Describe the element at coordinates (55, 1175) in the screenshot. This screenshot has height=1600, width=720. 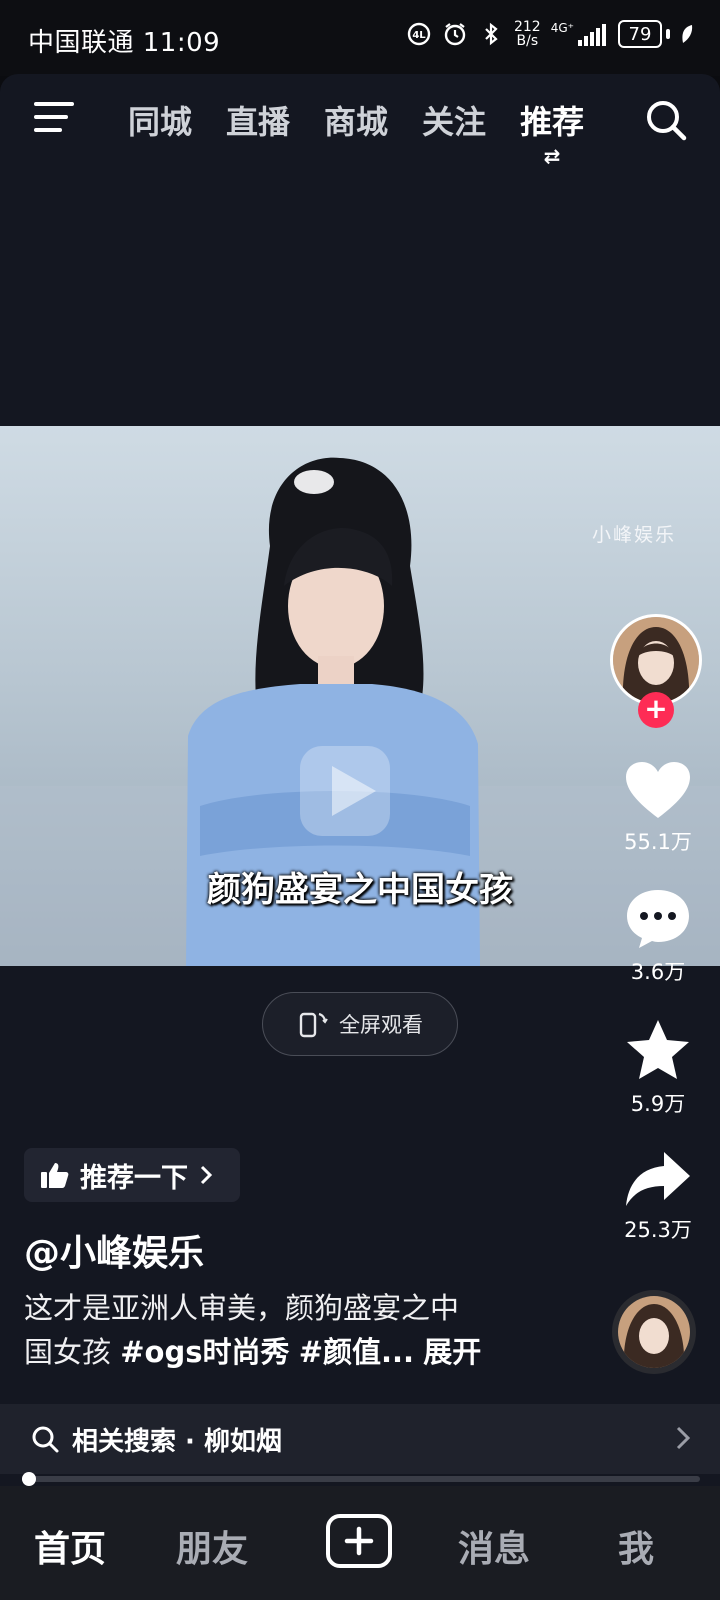
I see `thumbs-up-icon` at that location.